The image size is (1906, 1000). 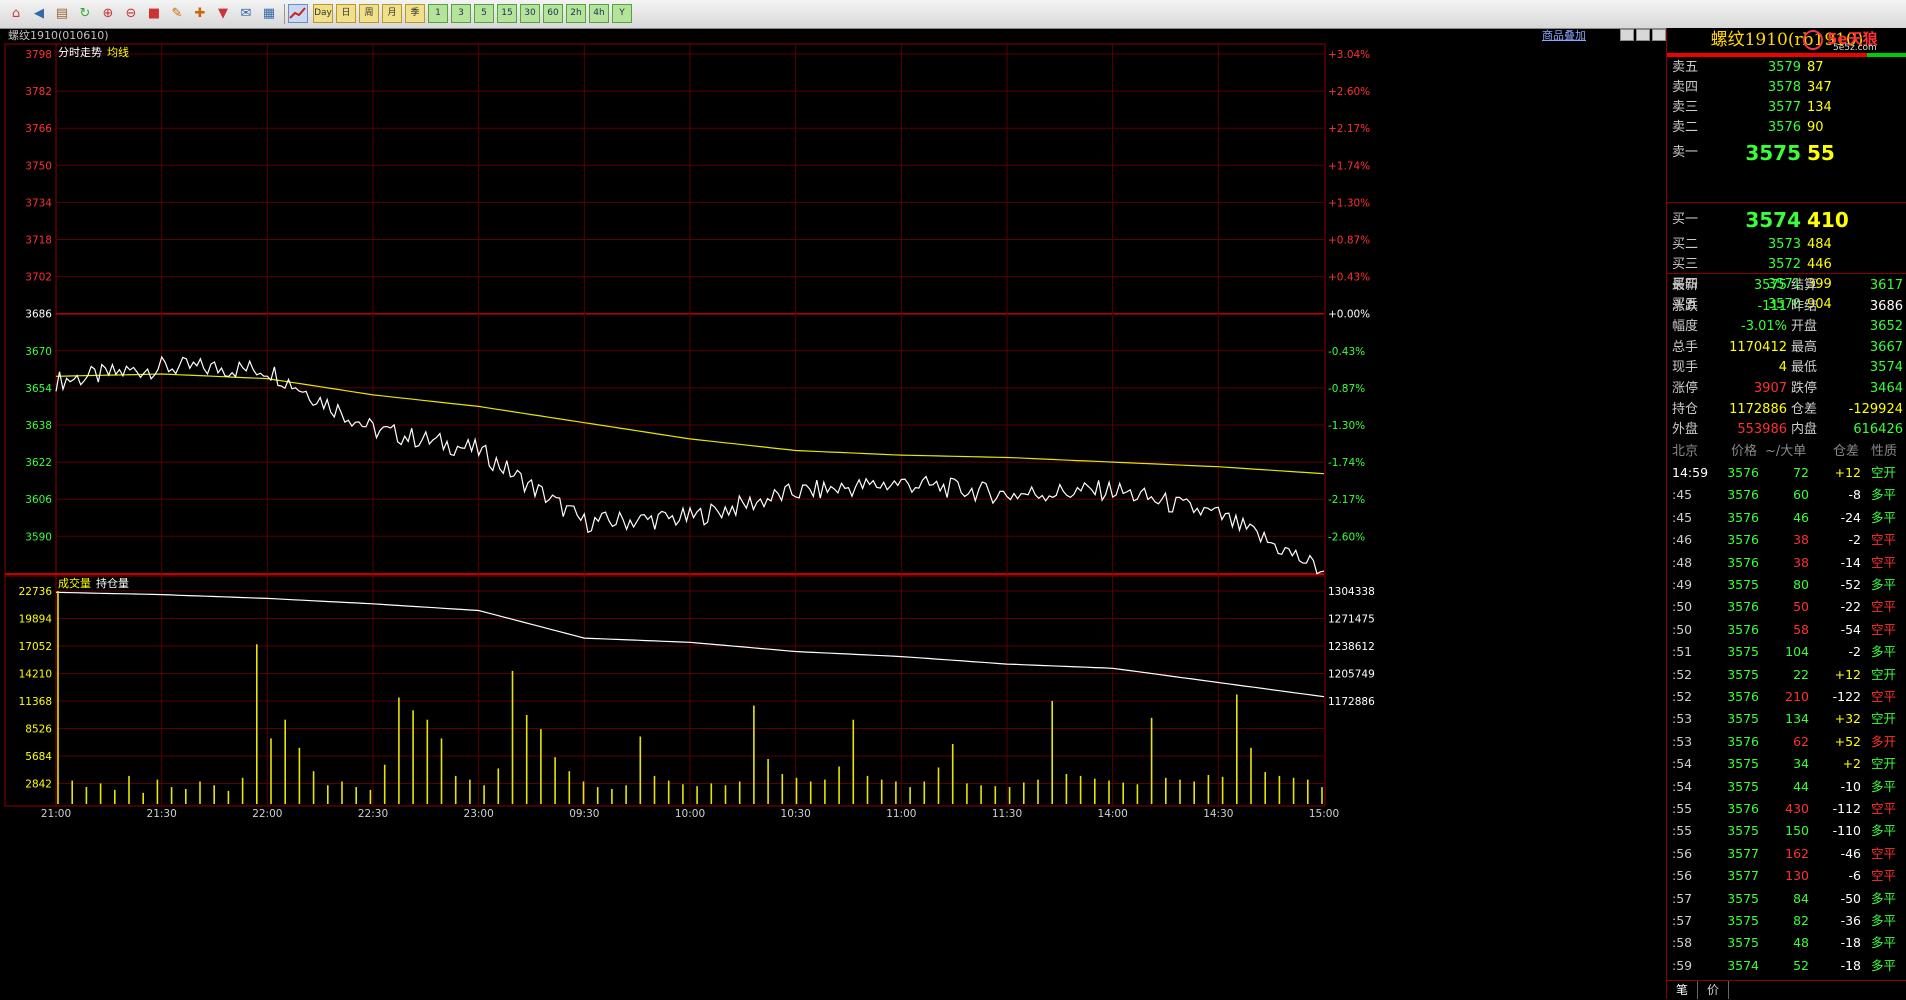 What do you see at coordinates (1797, 808) in the screenshot?
I see `tick-volume: 430` at bounding box center [1797, 808].